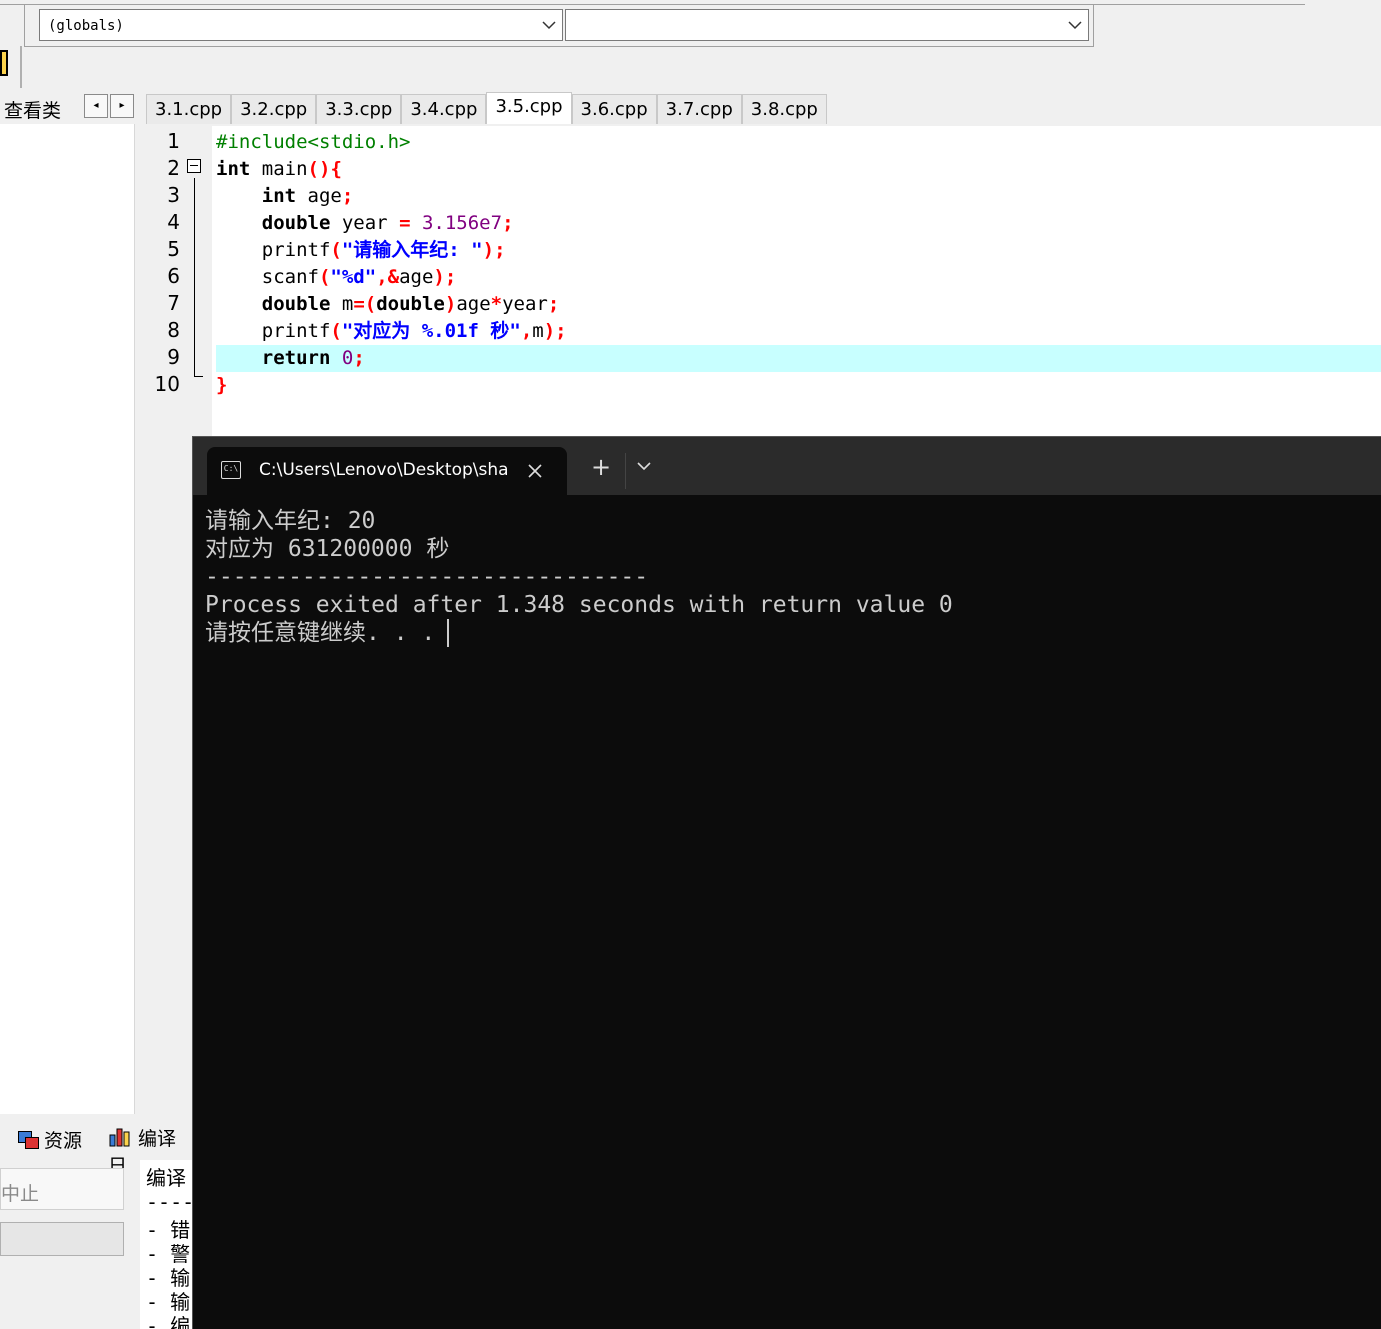  What do you see at coordinates (198, 376) in the screenshot?
I see `fold-guide-end` at bounding box center [198, 376].